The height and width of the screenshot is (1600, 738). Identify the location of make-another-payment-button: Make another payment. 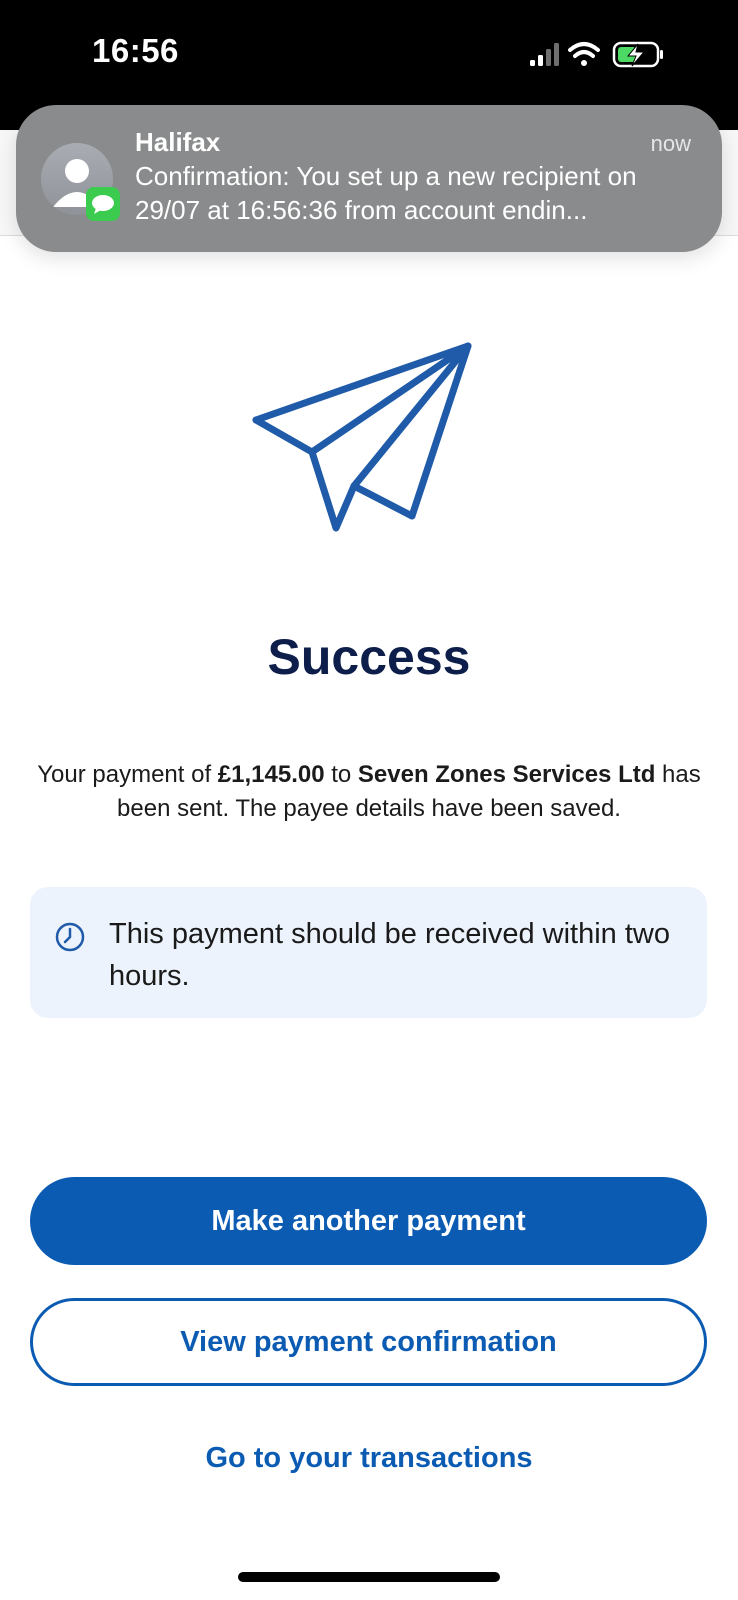
(368, 1221).